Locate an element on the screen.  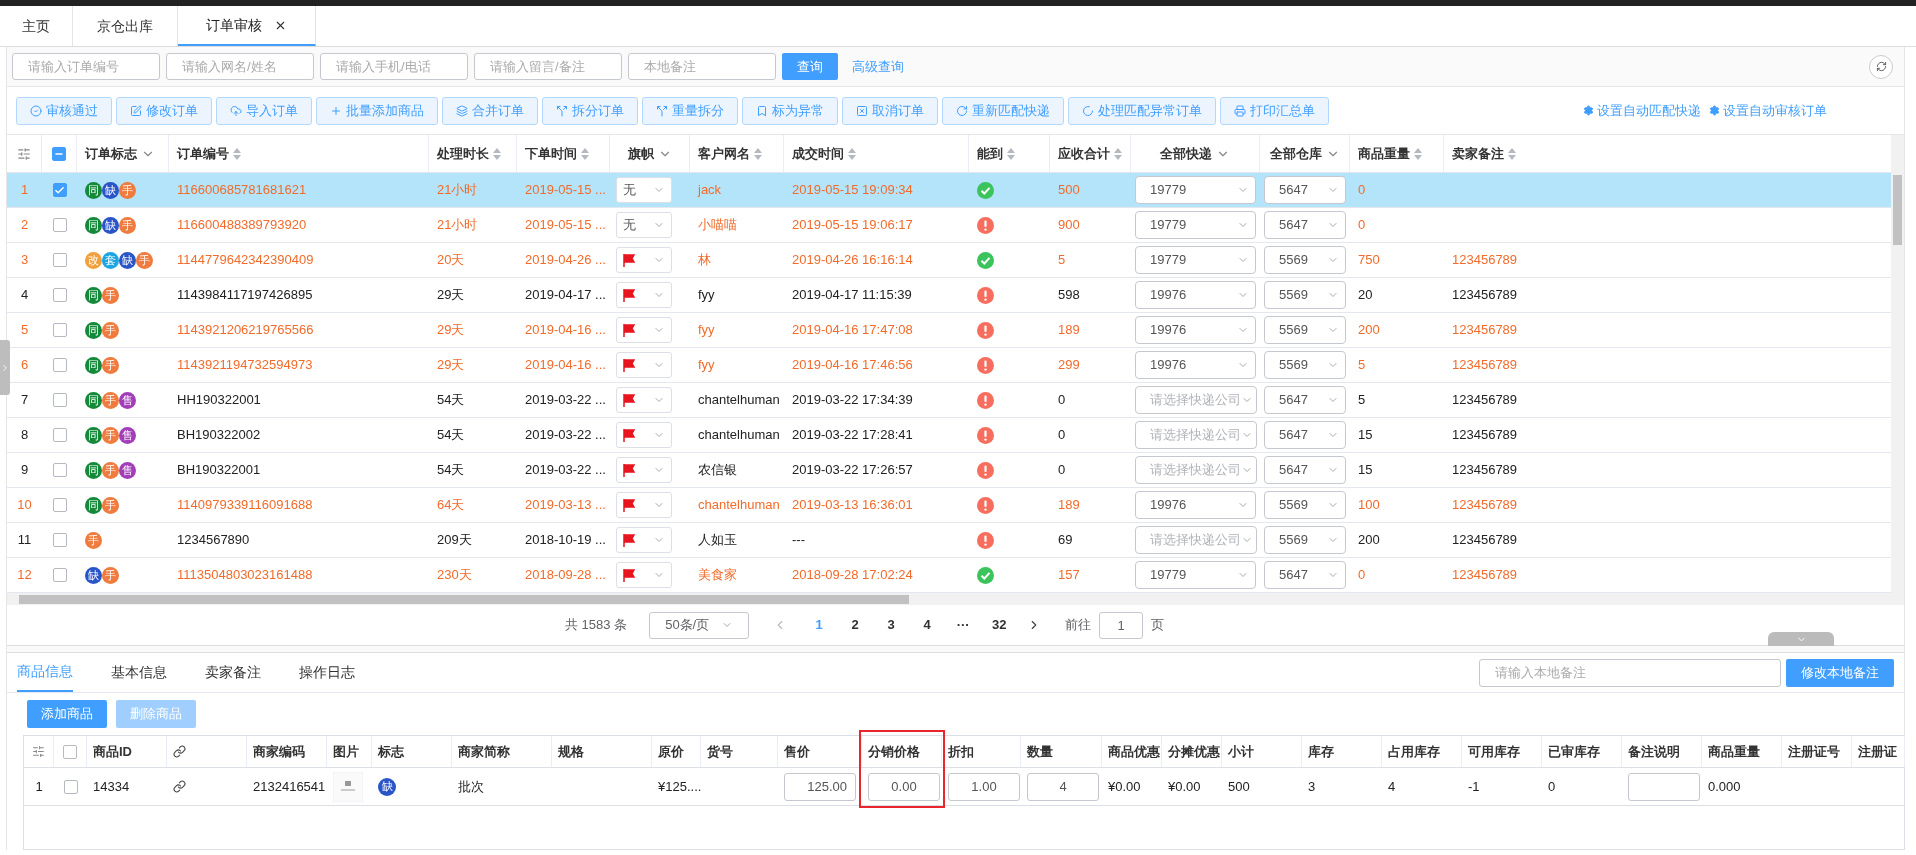
page-tab: 京仓出库 is located at coordinates (125, 26).